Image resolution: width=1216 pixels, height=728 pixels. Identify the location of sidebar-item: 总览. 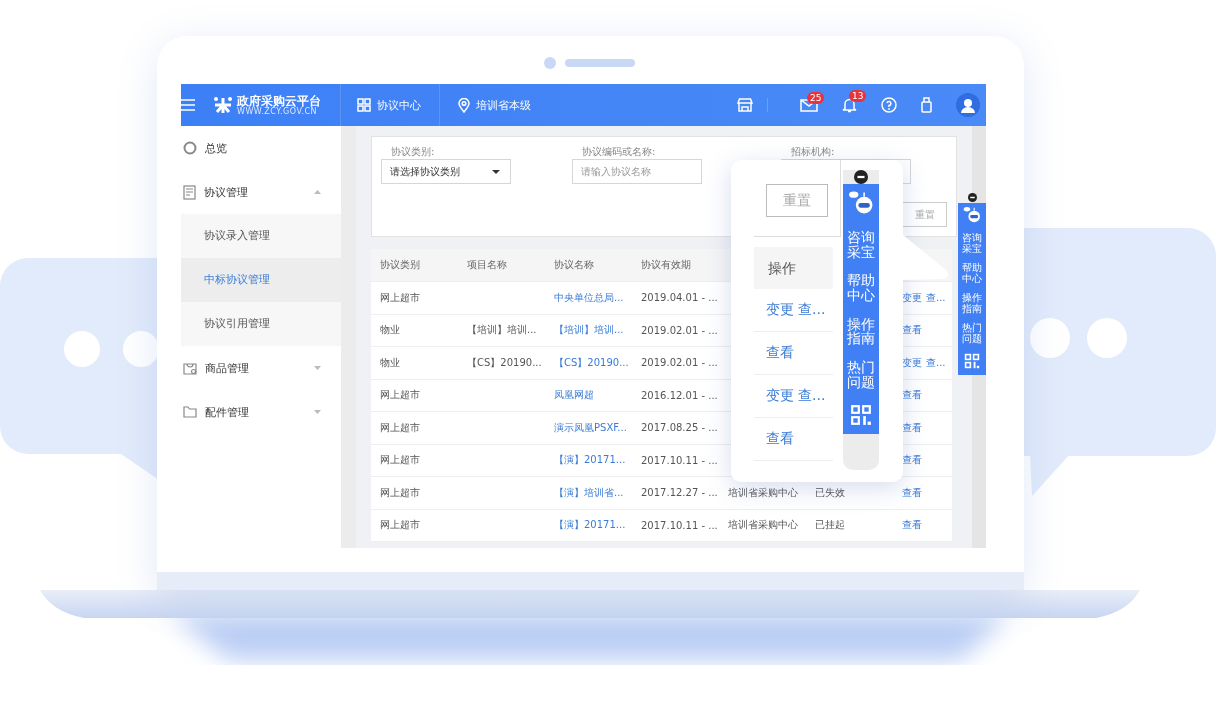
(261, 148).